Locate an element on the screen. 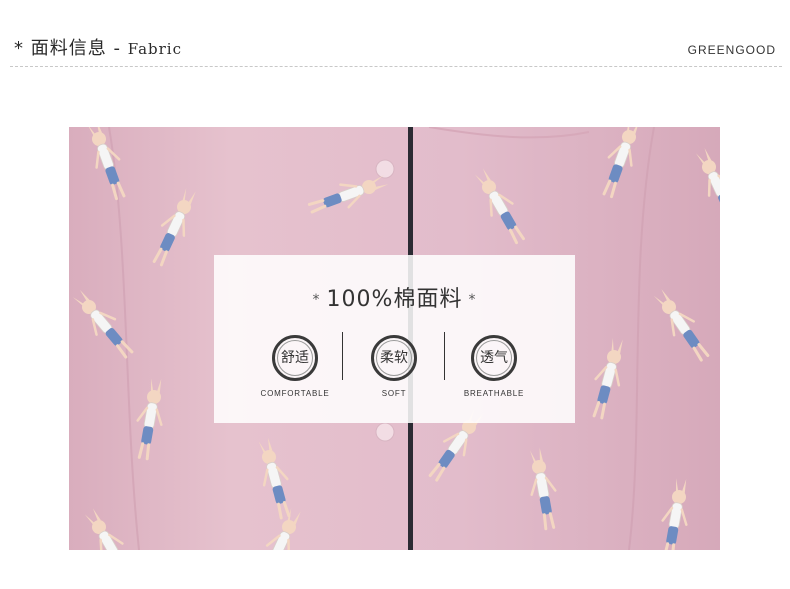 The image size is (790, 589). feature-en-label: BREATHABLE is located at coordinates (494, 393).